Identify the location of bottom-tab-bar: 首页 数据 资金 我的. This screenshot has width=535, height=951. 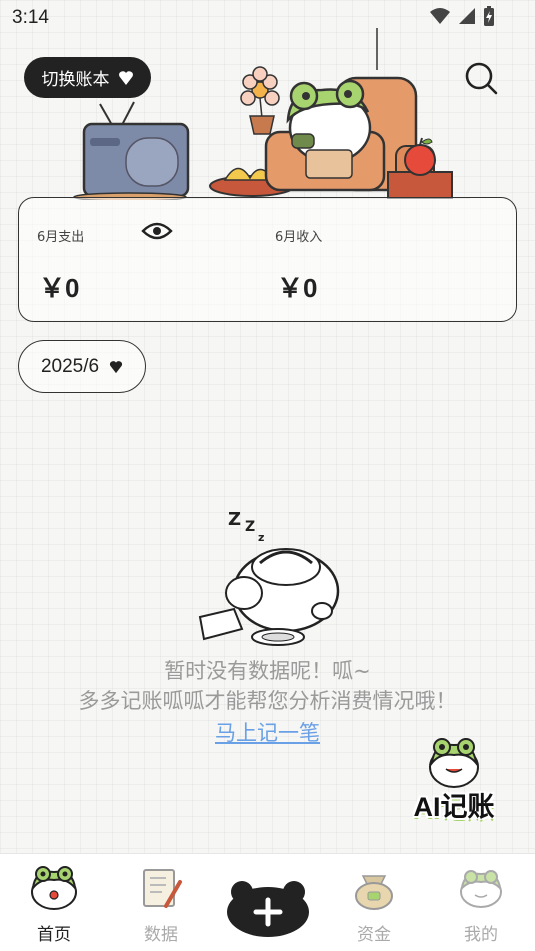
(267, 902).